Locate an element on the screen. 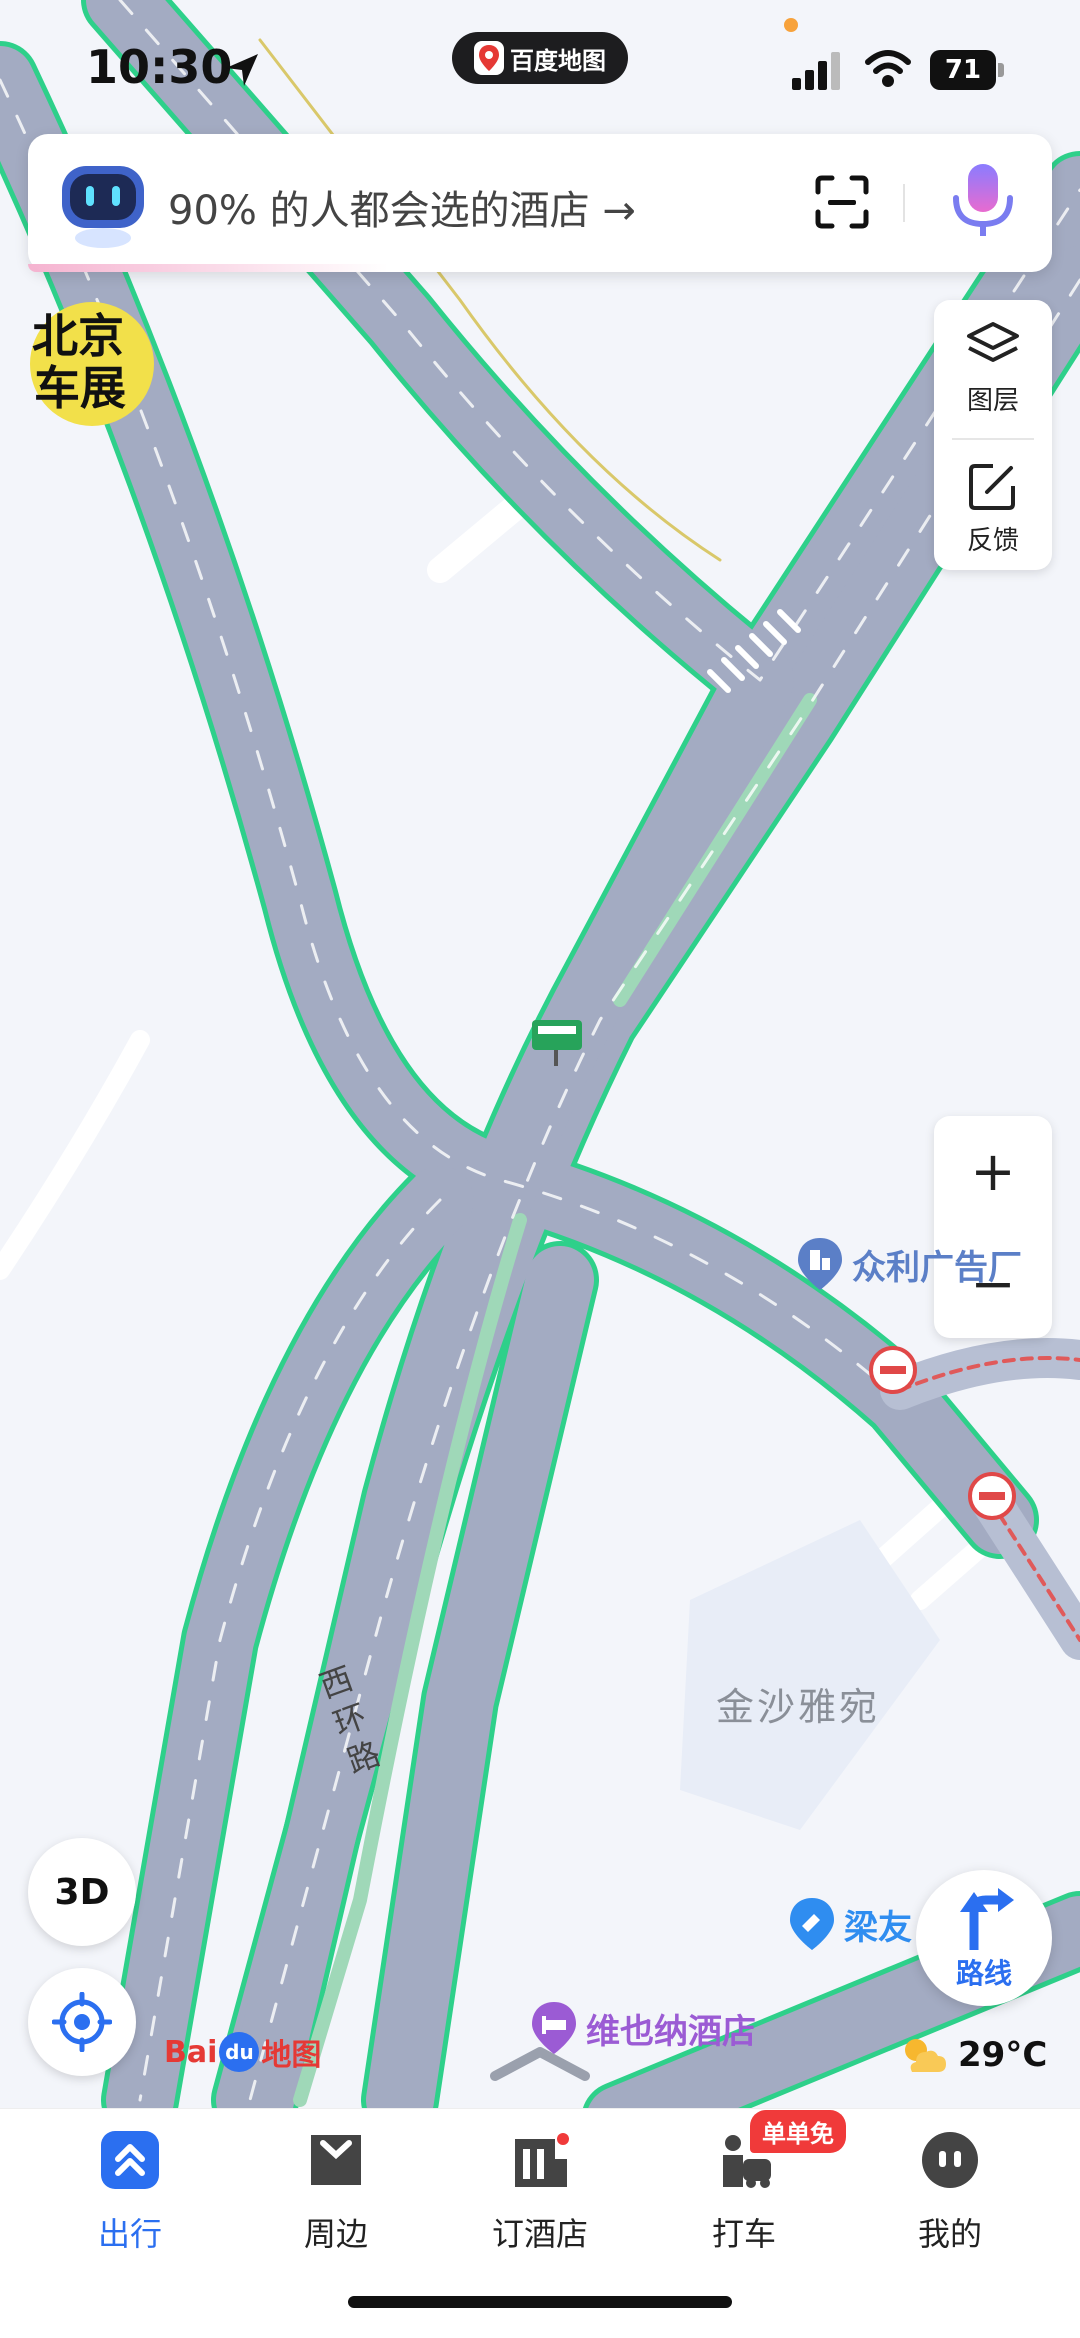  app-pill-label: 百度地图 is located at coordinates (558, 60).